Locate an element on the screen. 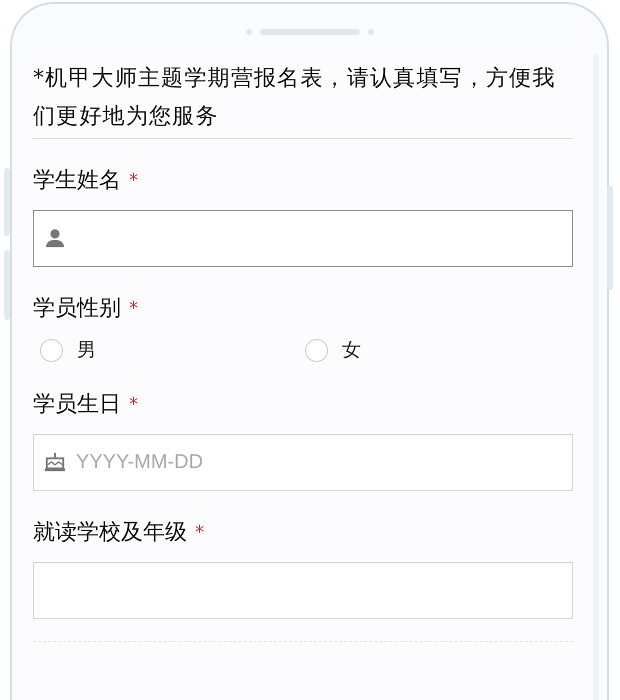 The width and height of the screenshot is (620, 700). cake-icon is located at coordinates (55, 462).